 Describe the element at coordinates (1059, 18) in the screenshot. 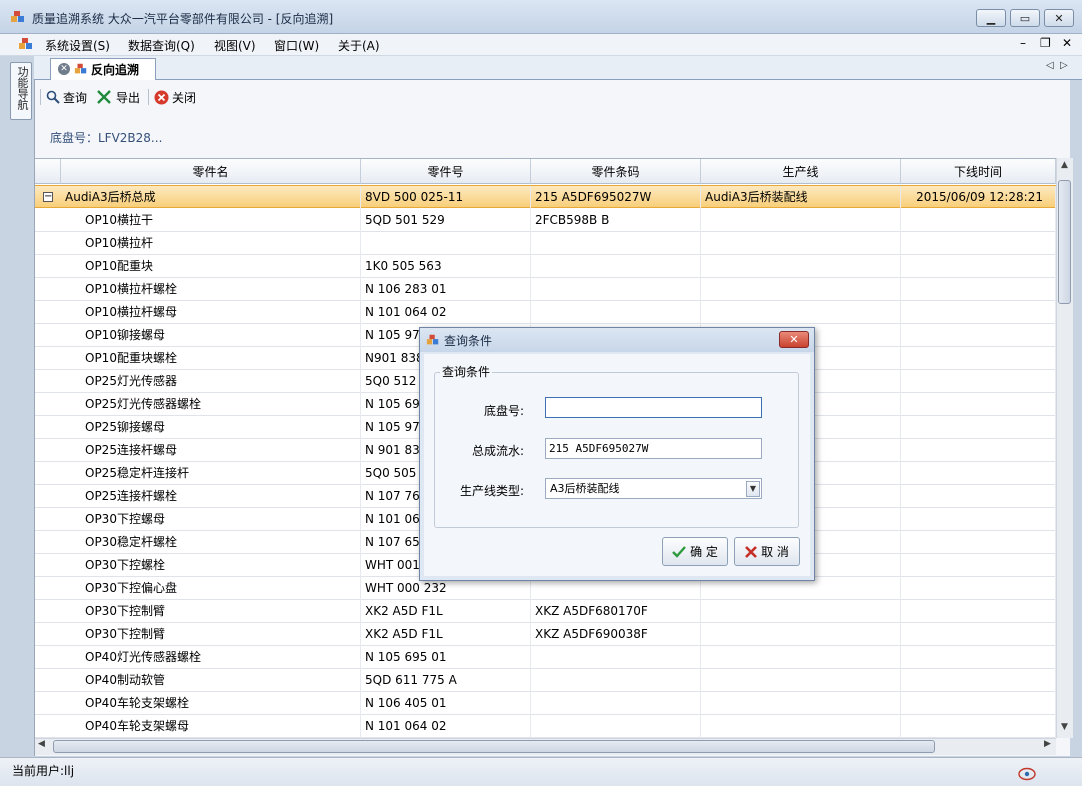

I see `close-button: ✕` at that location.